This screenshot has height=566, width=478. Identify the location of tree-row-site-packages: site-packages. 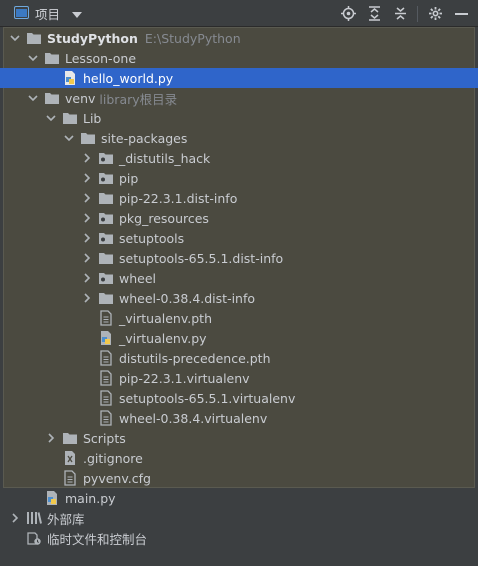
(239, 138).